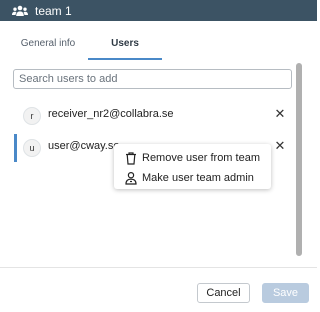 Image resolution: width=320 pixels, height=312 pixels. What do you see at coordinates (125, 48) in the screenshot?
I see `tab-users: Users` at bounding box center [125, 48].